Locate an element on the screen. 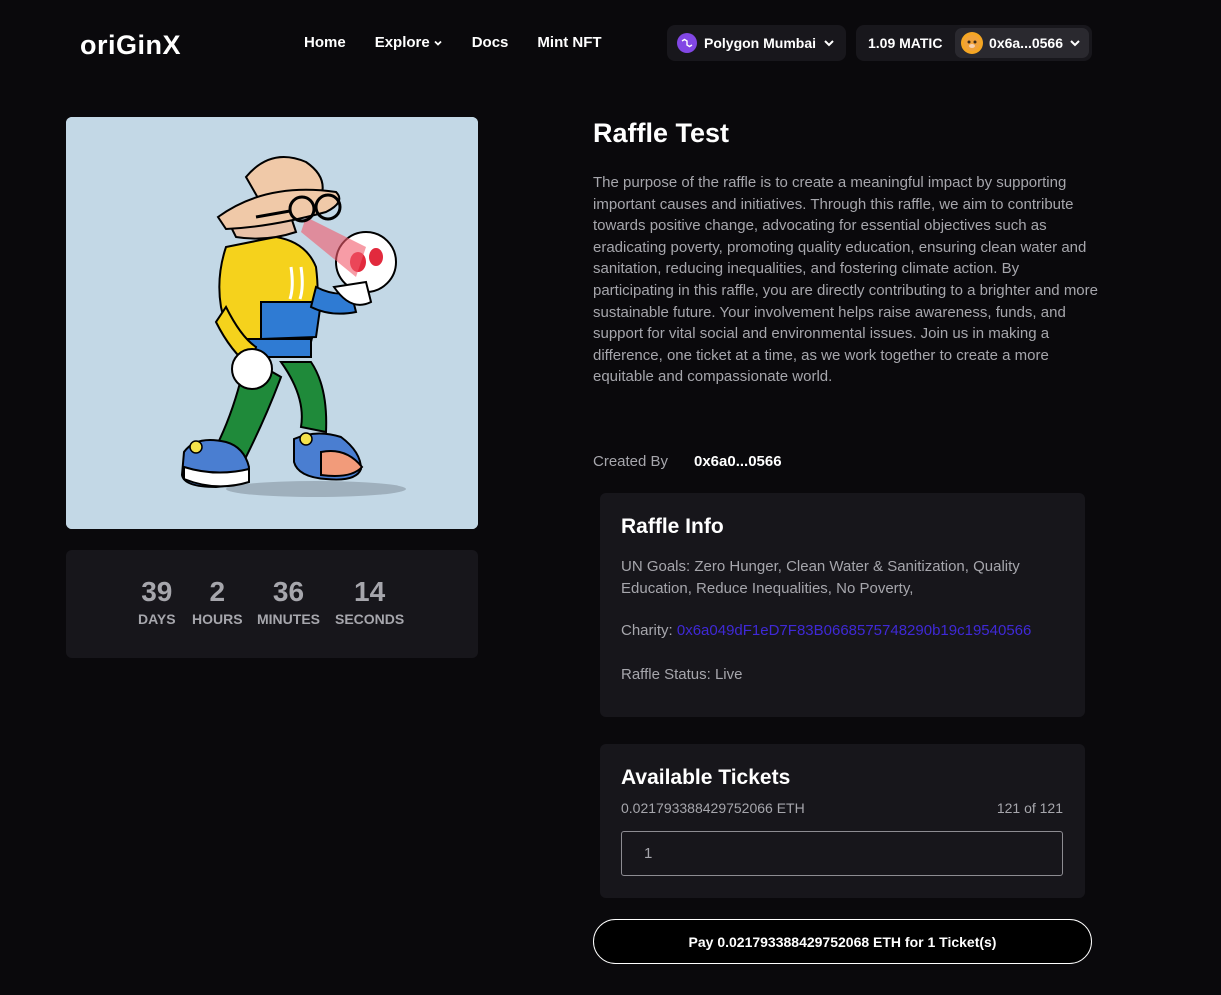 This screenshot has width=1221, height=995. main-nav: Home Explore Docs Mint NFT is located at coordinates (453, 42).